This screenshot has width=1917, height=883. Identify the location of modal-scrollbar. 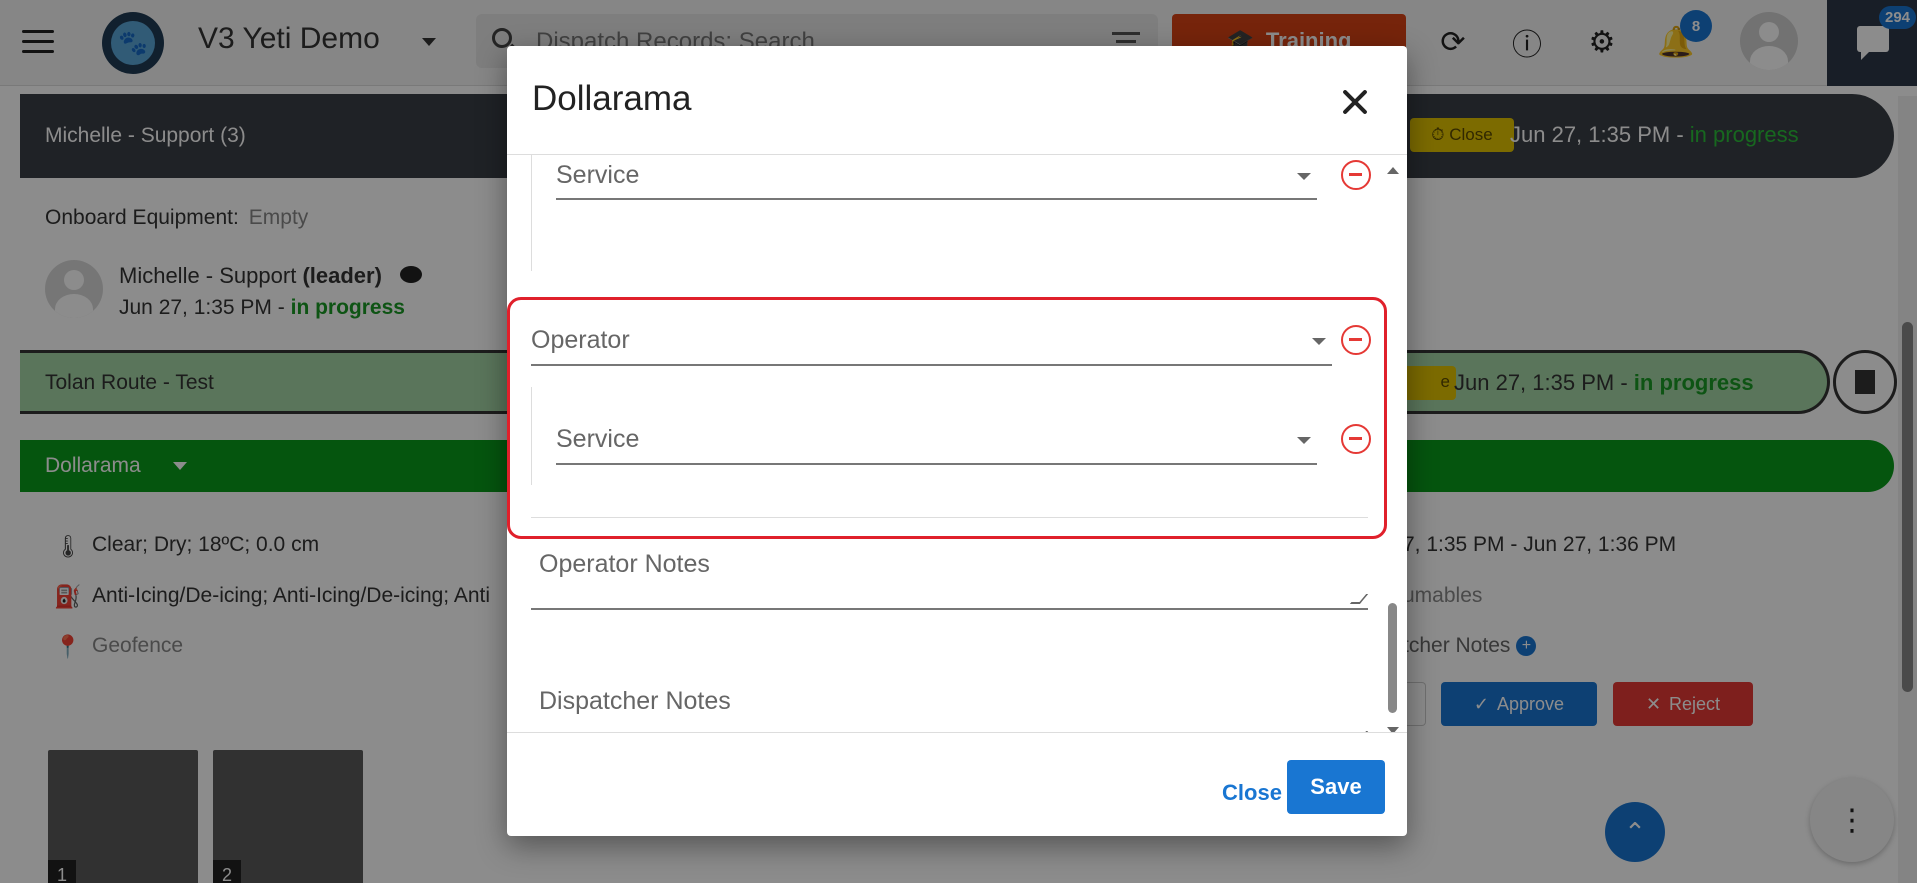
(1393, 447).